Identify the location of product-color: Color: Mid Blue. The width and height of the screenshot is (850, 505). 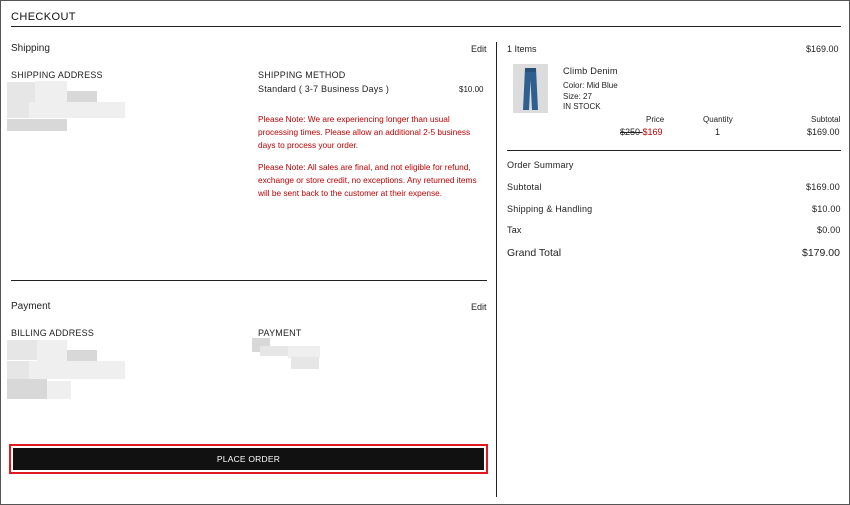
(590, 85).